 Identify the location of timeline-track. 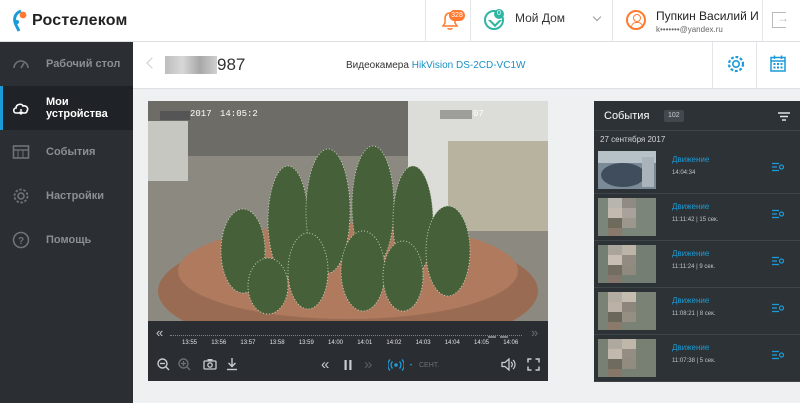
(346, 335).